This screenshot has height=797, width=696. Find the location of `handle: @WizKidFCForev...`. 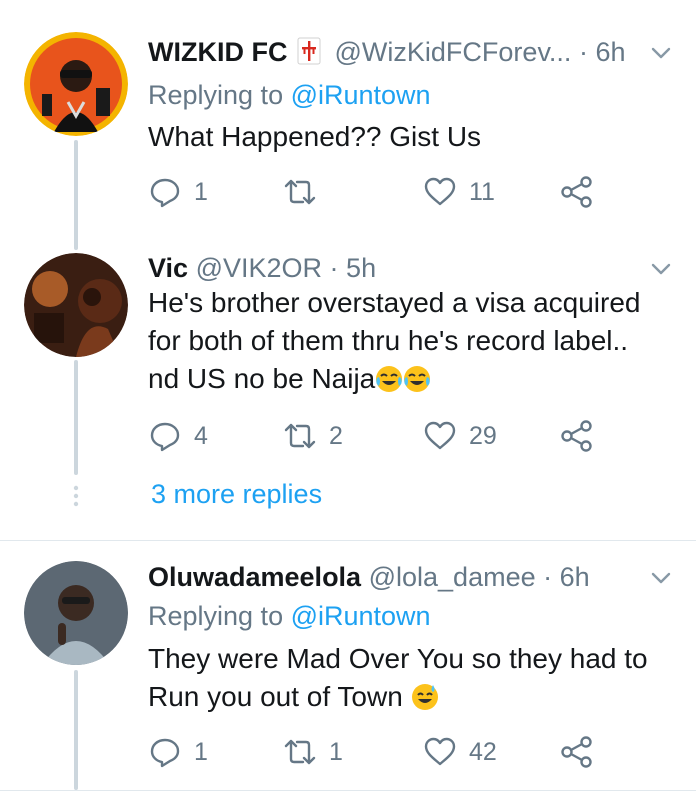

handle: @WizKidFCForev... is located at coordinates (453, 52).